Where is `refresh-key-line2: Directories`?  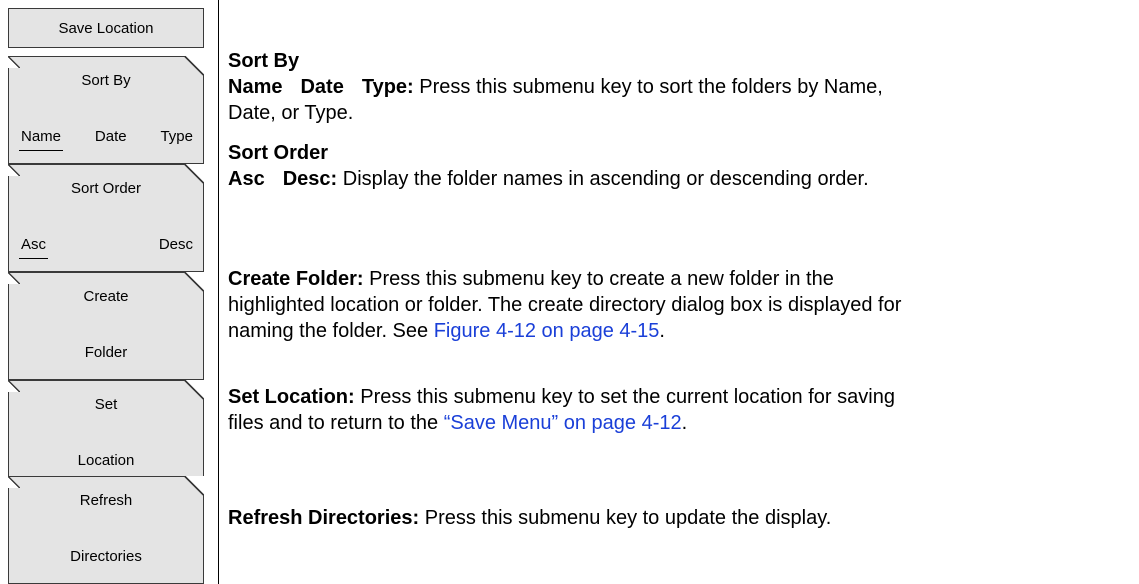
refresh-key-line2: Directories is located at coordinates (106, 556).